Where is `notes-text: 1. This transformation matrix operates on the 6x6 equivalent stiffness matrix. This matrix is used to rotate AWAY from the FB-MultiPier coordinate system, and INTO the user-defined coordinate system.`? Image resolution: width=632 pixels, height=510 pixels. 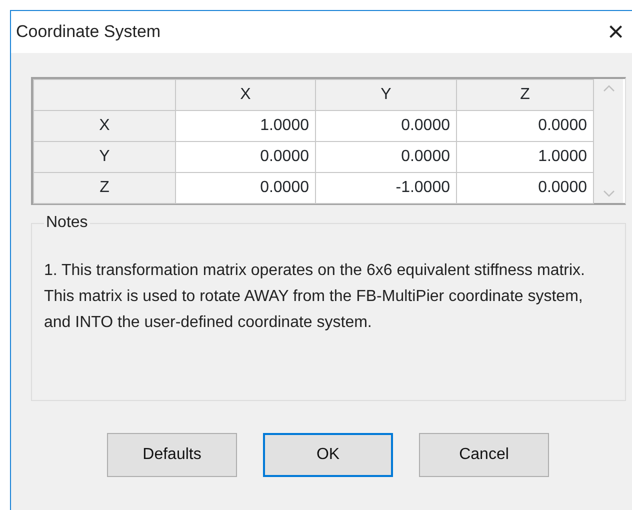 notes-text: 1. This transformation matrix operates on the 6x6 equivalent stiffness matrix. This matrix is used to rotate AWAY from the FB-MultiPier coordinate system, and INTO the user-defined coordinate system. is located at coordinates (315, 297).